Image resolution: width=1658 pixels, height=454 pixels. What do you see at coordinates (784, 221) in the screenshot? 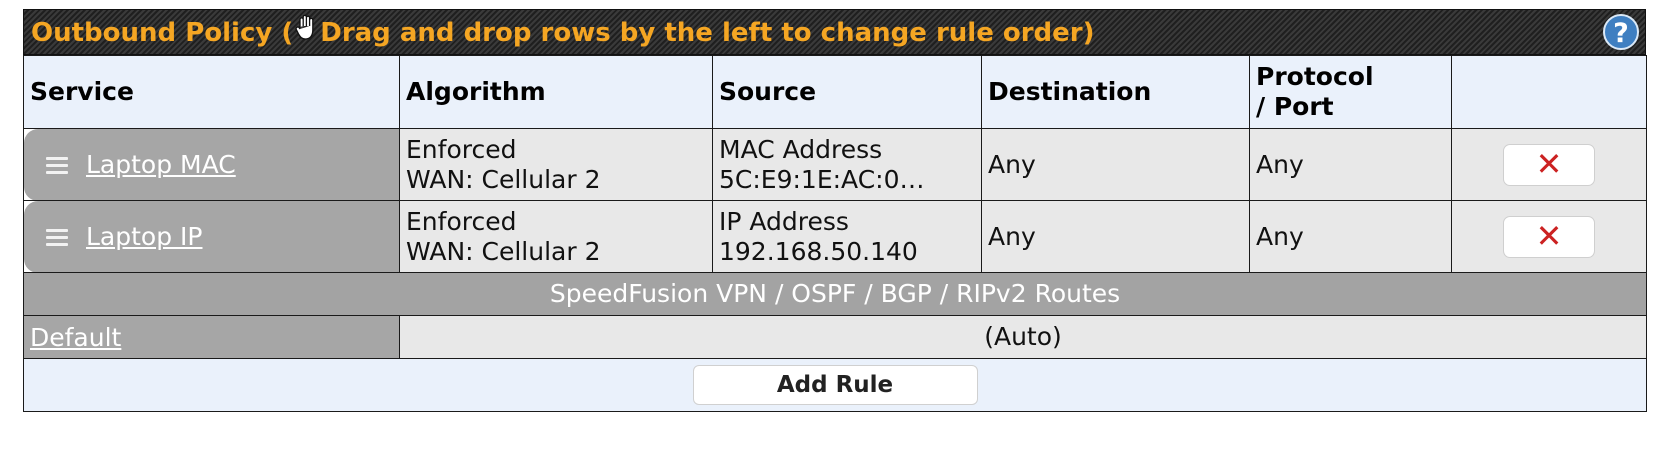
I see `source-type: IP Address` at bounding box center [784, 221].